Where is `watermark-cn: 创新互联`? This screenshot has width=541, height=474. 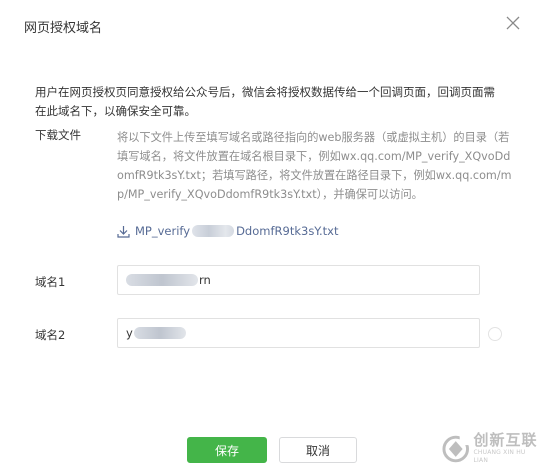 watermark-cn: 创新互联 is located at coordinates (505, 440).